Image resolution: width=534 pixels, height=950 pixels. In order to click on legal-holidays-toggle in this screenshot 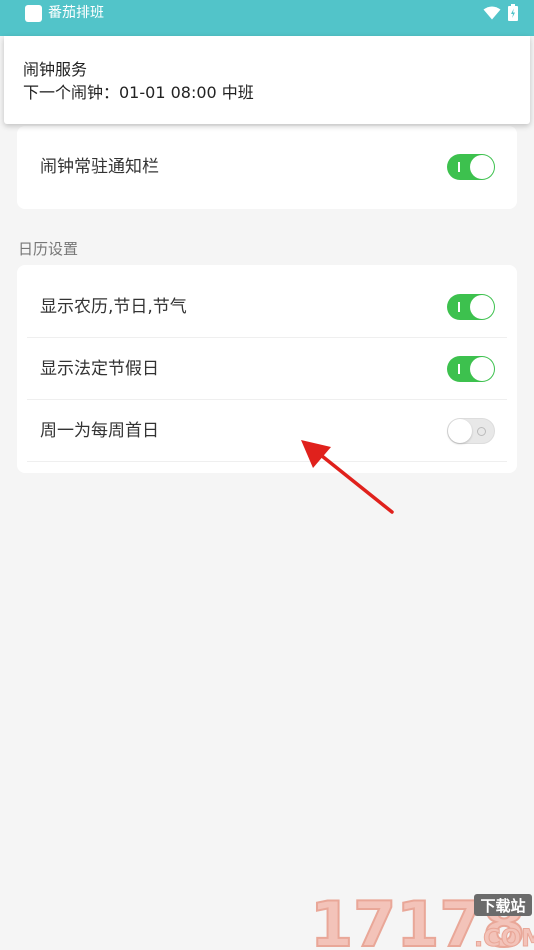, I will do `click(471, 369)`.